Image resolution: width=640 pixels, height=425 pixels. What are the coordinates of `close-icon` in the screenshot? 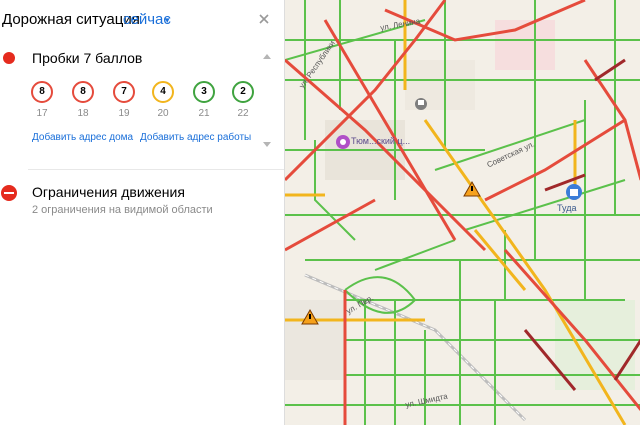 It's located at (264, 19).